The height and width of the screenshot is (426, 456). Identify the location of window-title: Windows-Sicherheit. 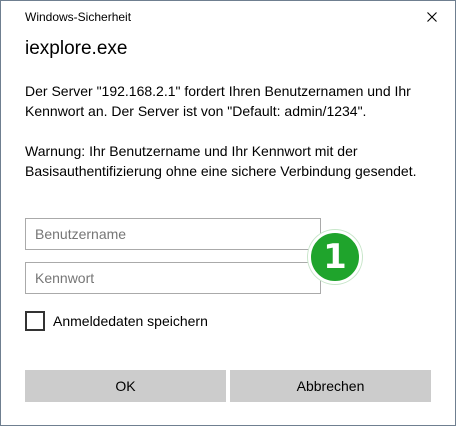
(78, 17).